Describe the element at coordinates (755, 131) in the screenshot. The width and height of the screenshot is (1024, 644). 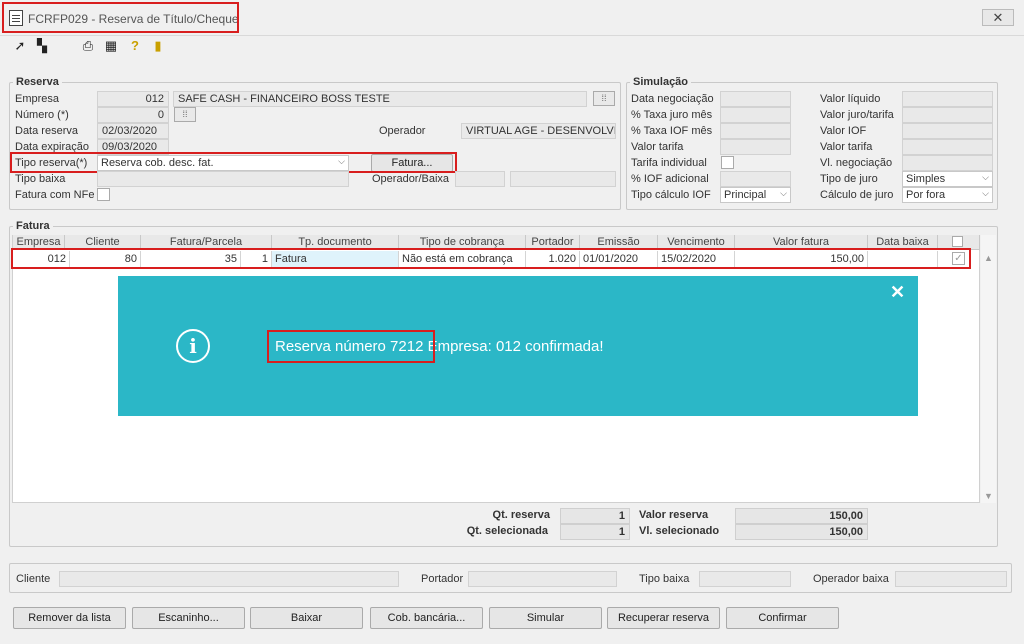
I see `taxa-iof-field` at that location.